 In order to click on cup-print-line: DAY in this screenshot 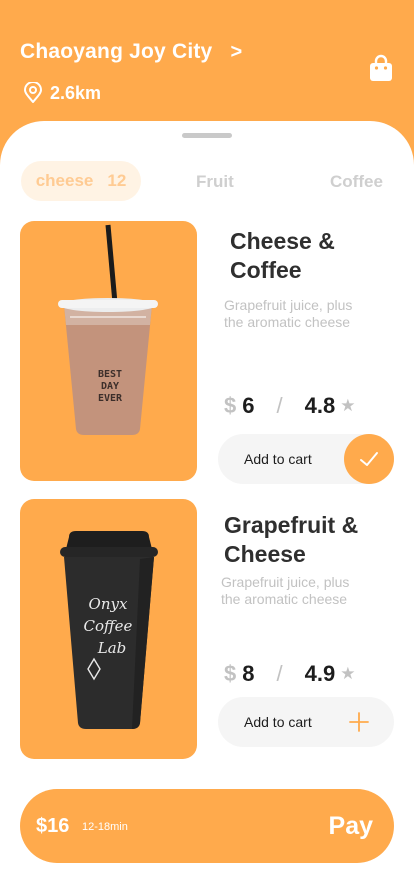, I will do `click(110, 386)`.